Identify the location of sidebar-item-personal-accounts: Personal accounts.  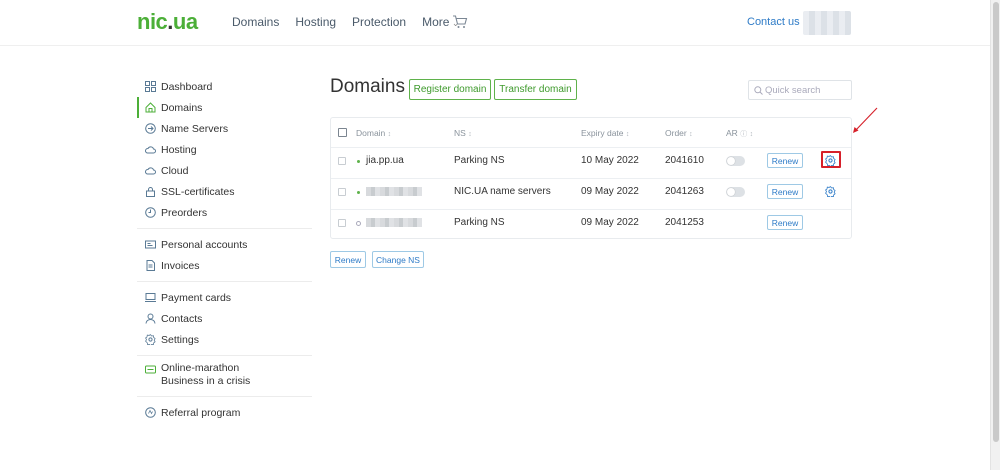
(224, 244).